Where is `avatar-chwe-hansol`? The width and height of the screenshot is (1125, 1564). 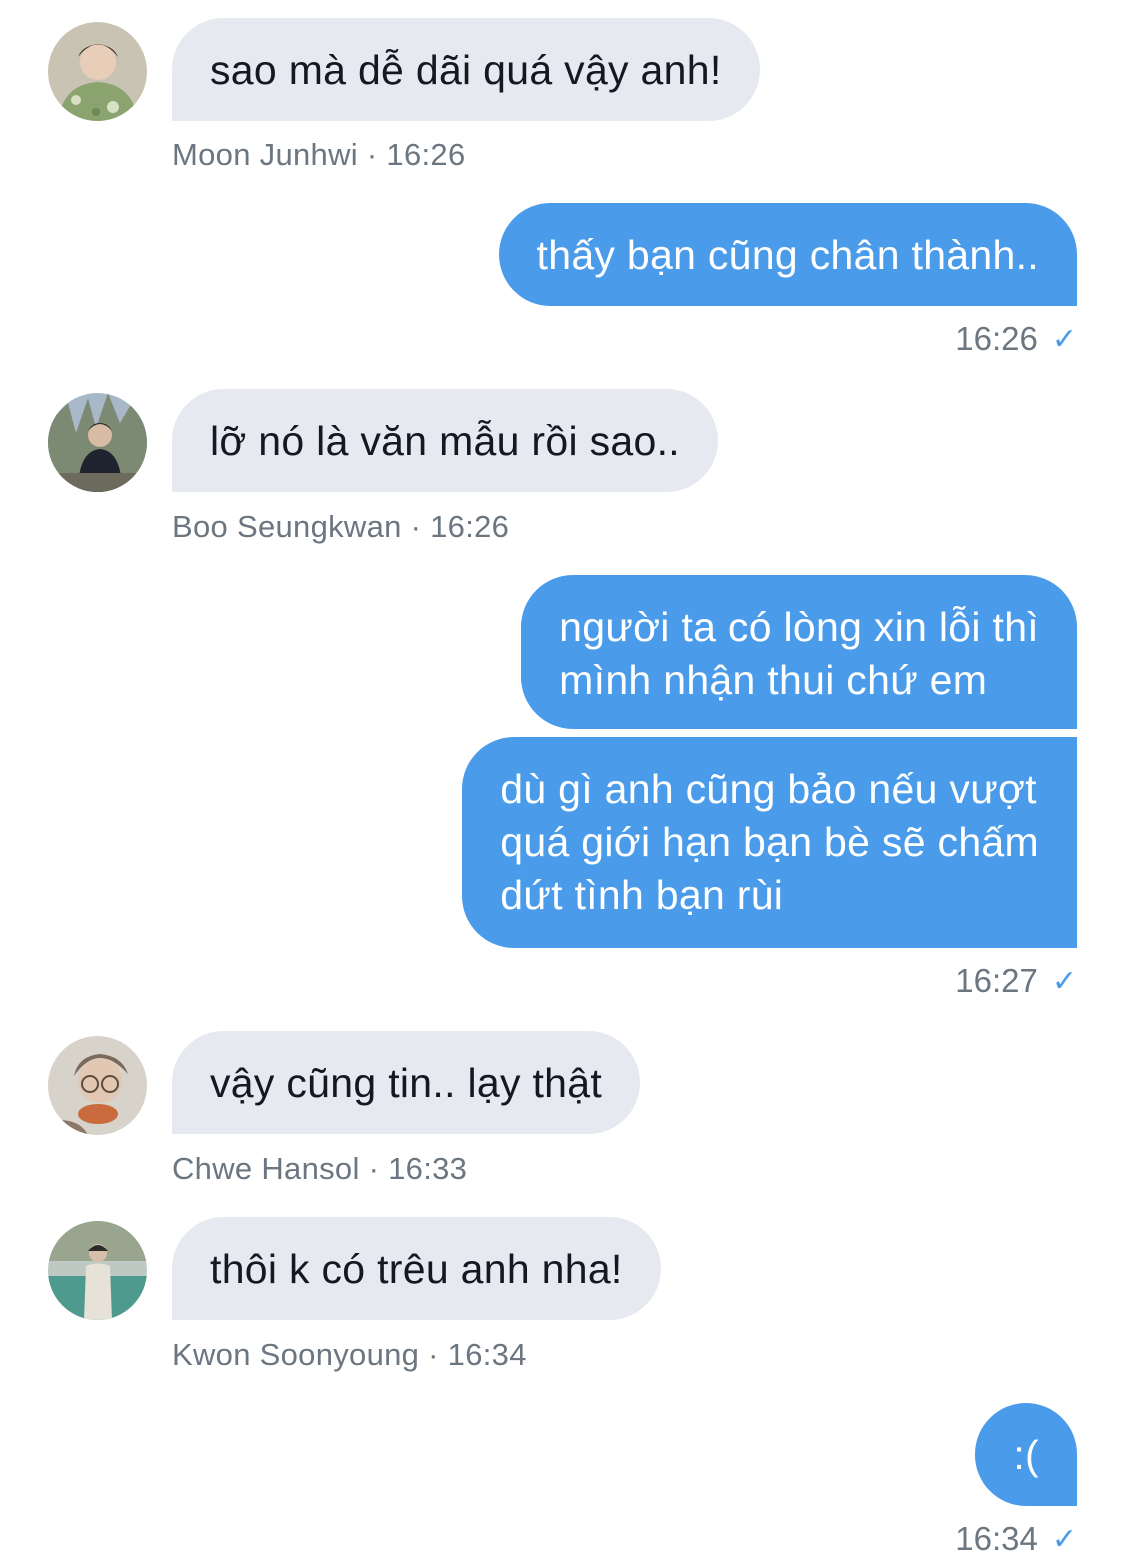
avatar-chwe-hansol is located at coordinates (97, 1085).